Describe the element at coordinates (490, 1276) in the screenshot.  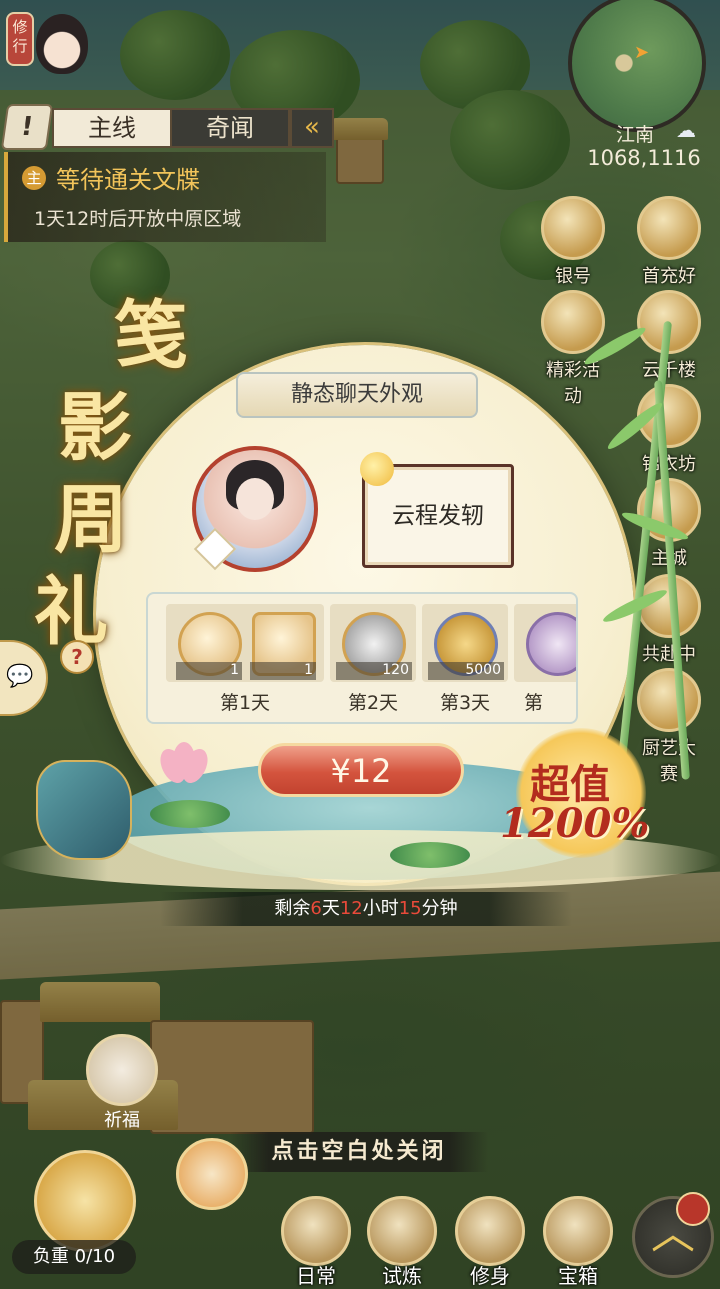
I see `nav-label: 修身` at that location.